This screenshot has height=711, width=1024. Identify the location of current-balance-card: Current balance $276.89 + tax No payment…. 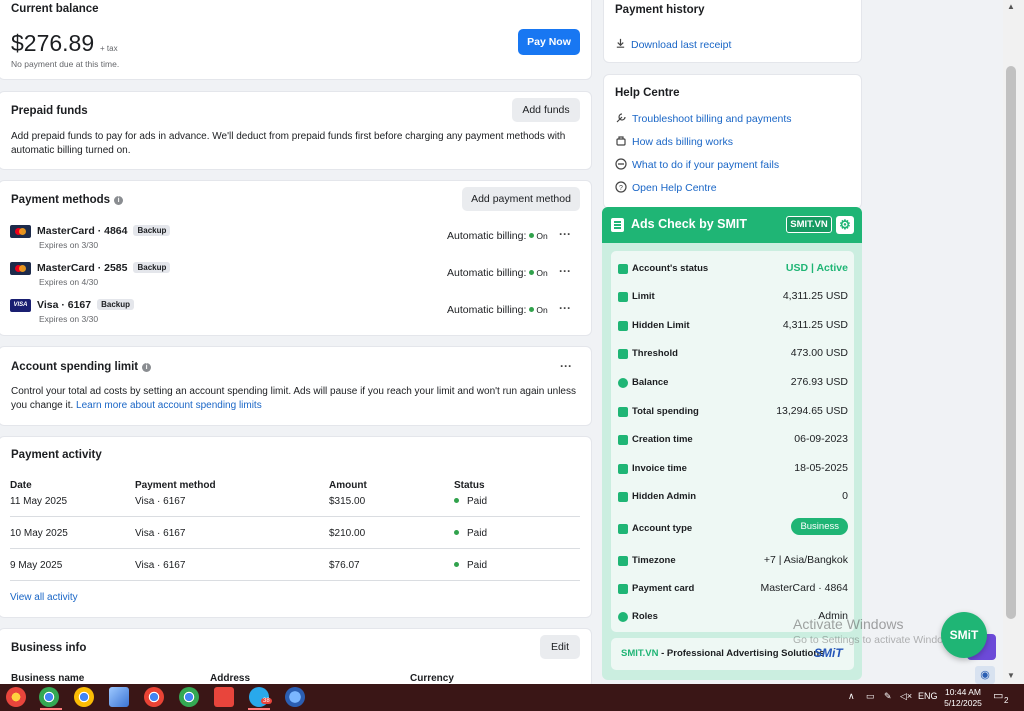
(296, 40).